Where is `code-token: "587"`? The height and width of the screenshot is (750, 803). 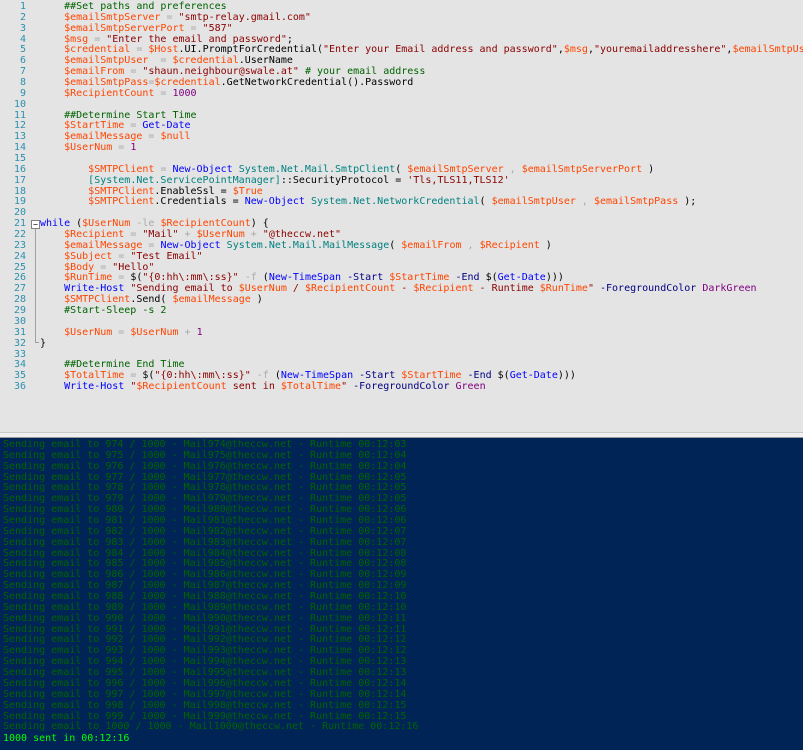 code-token: "587" is located at coordinates (217, 28).